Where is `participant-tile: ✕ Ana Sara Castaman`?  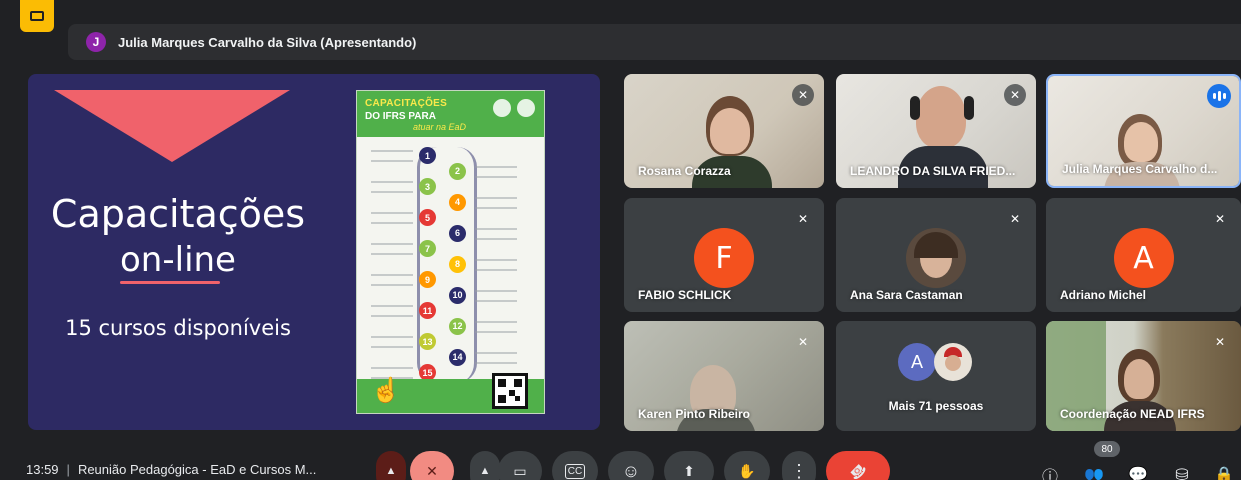 participant-tile: ✕ Ana Sara Castaman is located at coordinates (936, 255).